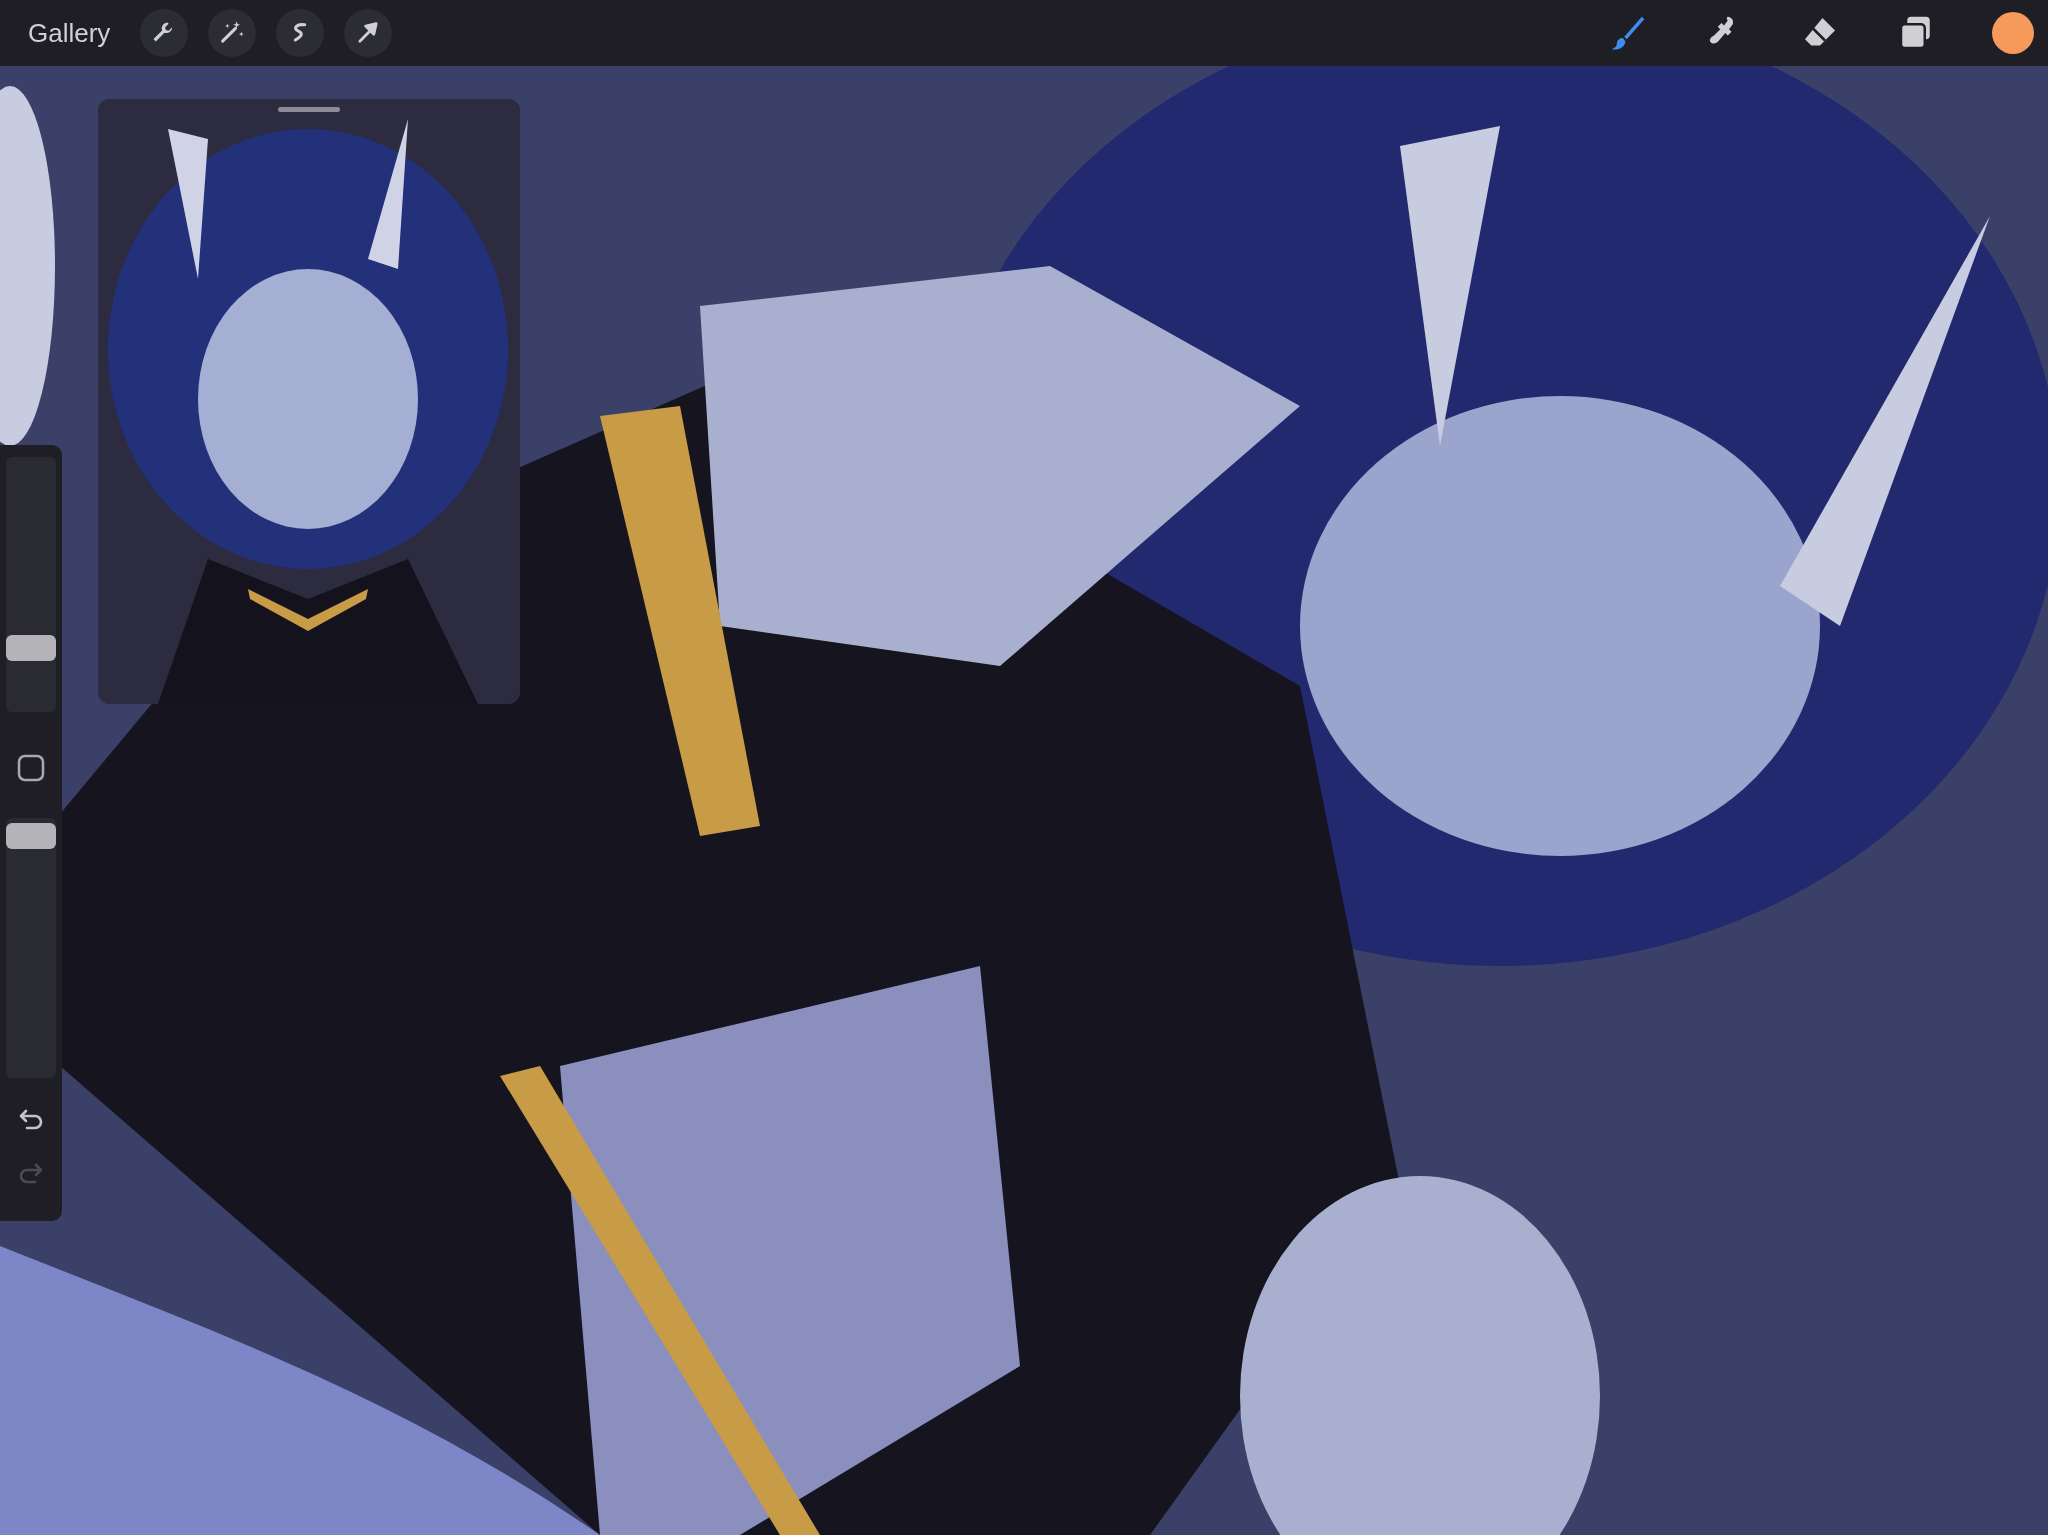 The width and height of the screenshot is (2048, 1535). Describe the element at coordinates (69, 33) in the screenshot. I see `gallery-button: Gallery` at that location.